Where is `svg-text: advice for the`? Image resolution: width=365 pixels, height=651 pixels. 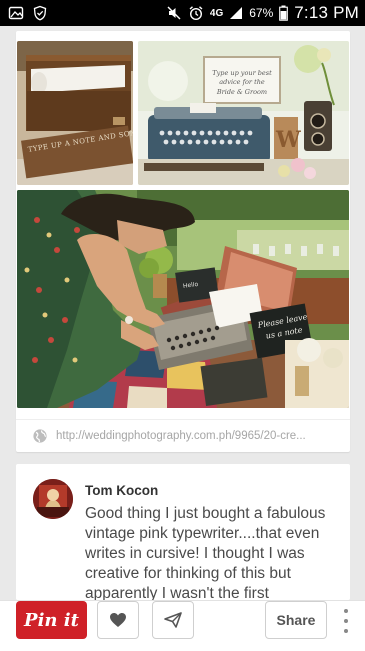
svg-text: advice for the is located at coordinates (242, 82).